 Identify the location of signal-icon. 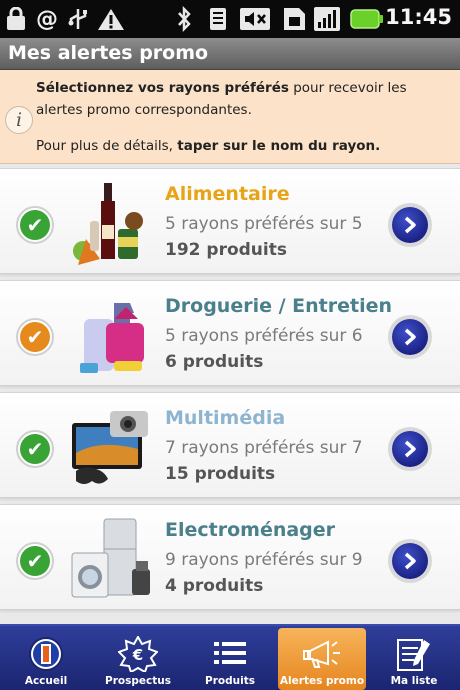
(327, 19).